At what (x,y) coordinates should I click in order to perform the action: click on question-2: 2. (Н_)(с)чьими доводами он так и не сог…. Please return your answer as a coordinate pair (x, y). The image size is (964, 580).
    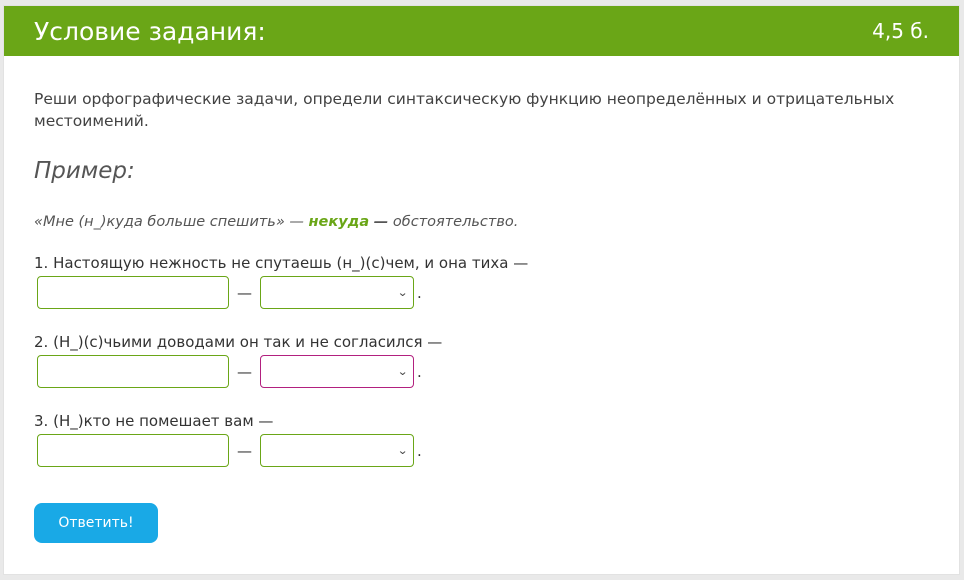
    Looking at the image, I should click on (481, 360).